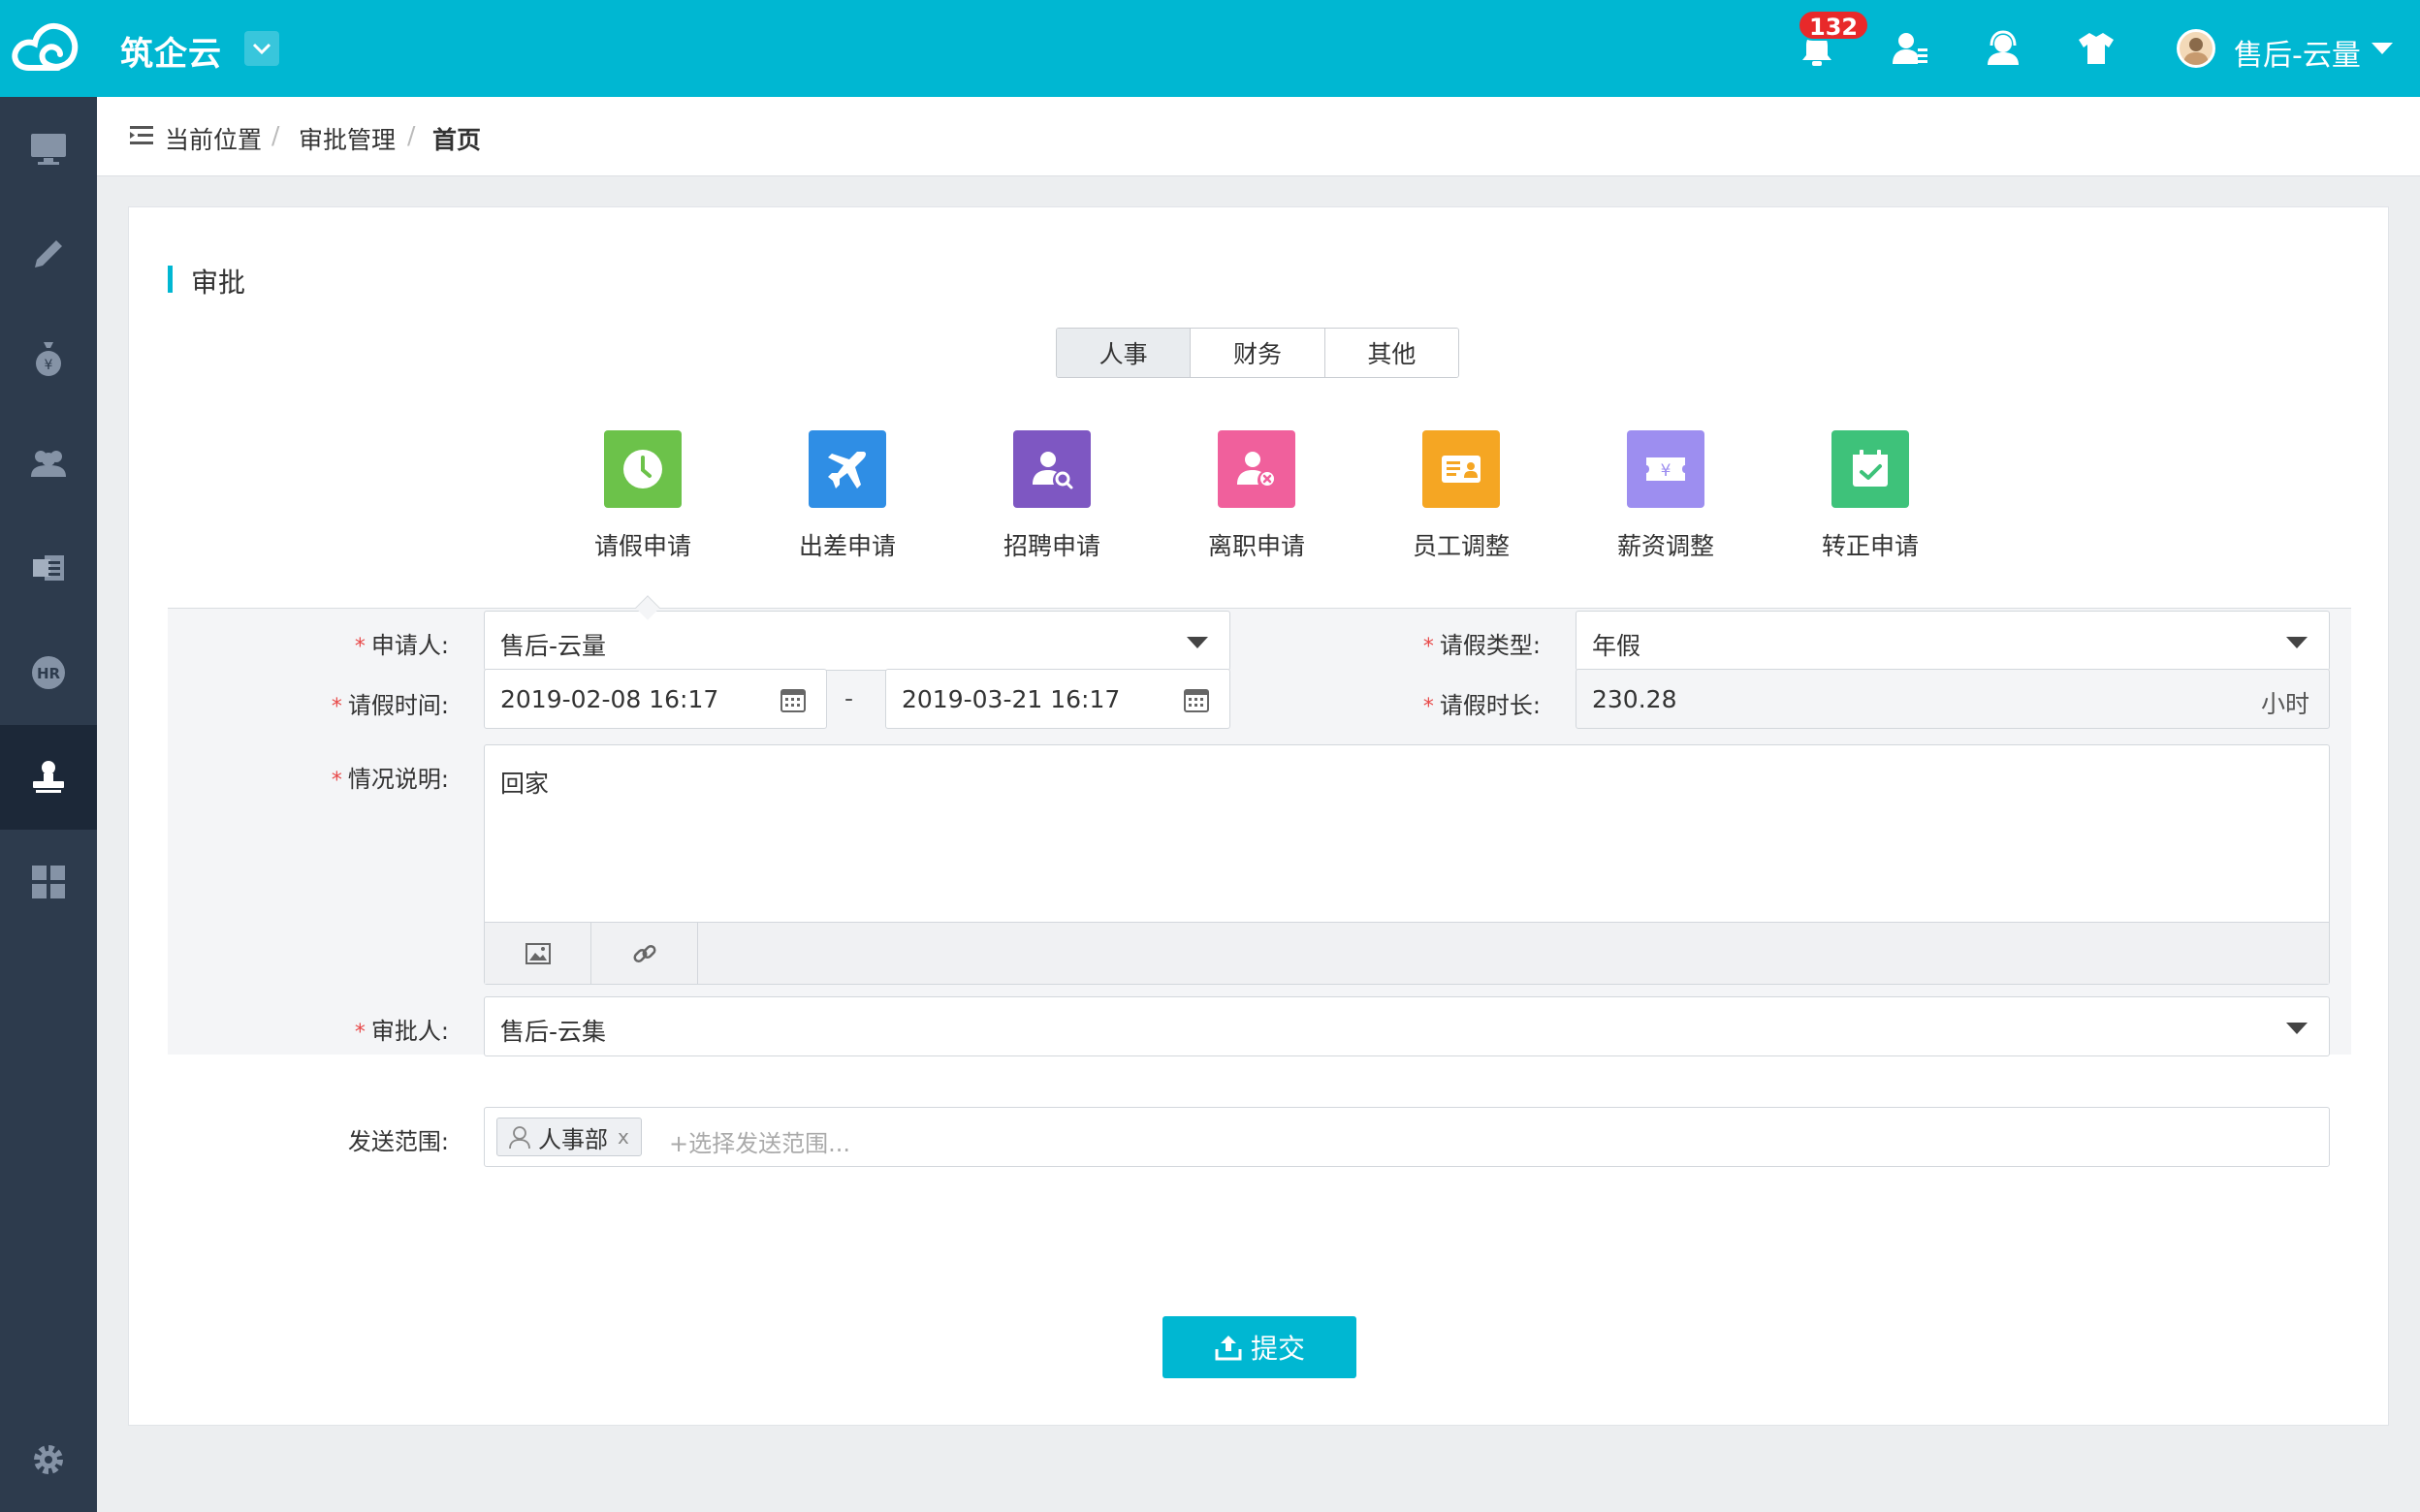 The height and width of the screenshot is (1512, 2420). I want to click on user-outline-icon, so click(519, 1138).